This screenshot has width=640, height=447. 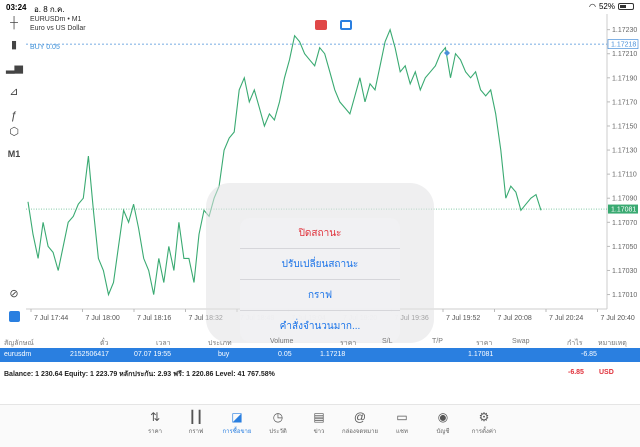 I want to click on mailbox-at-icon: @, so click(x=360, y=417).